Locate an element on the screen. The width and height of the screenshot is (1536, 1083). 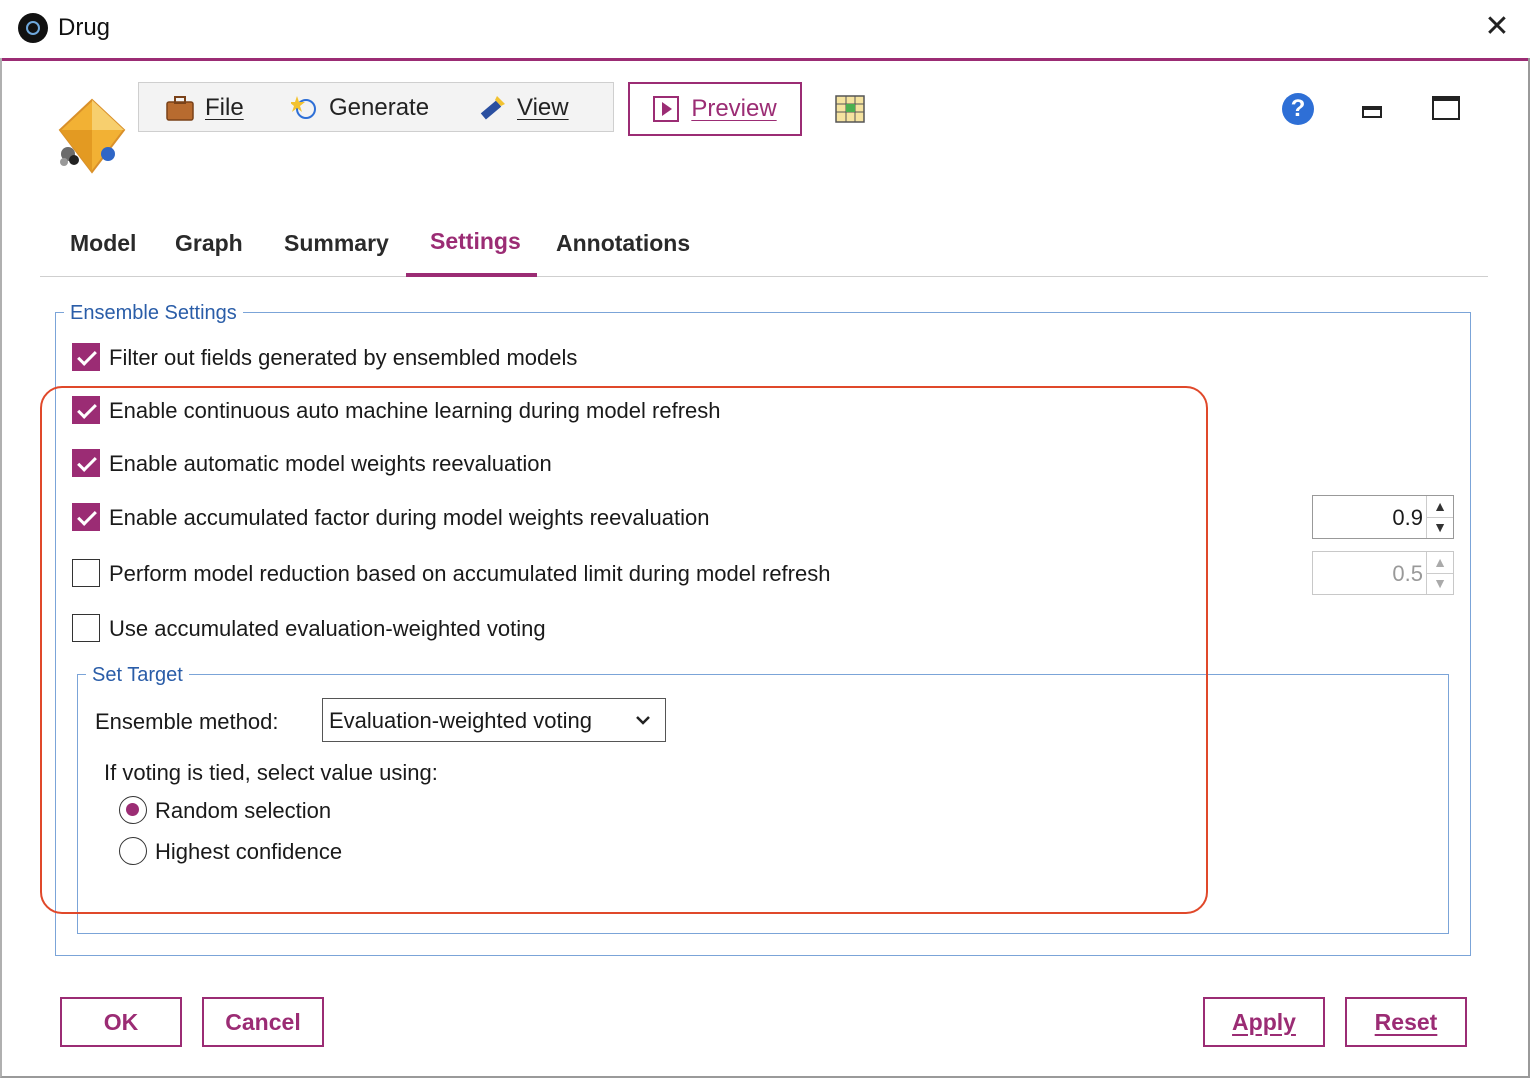
close-button: ✕ is located at coordinates (1497, 27).